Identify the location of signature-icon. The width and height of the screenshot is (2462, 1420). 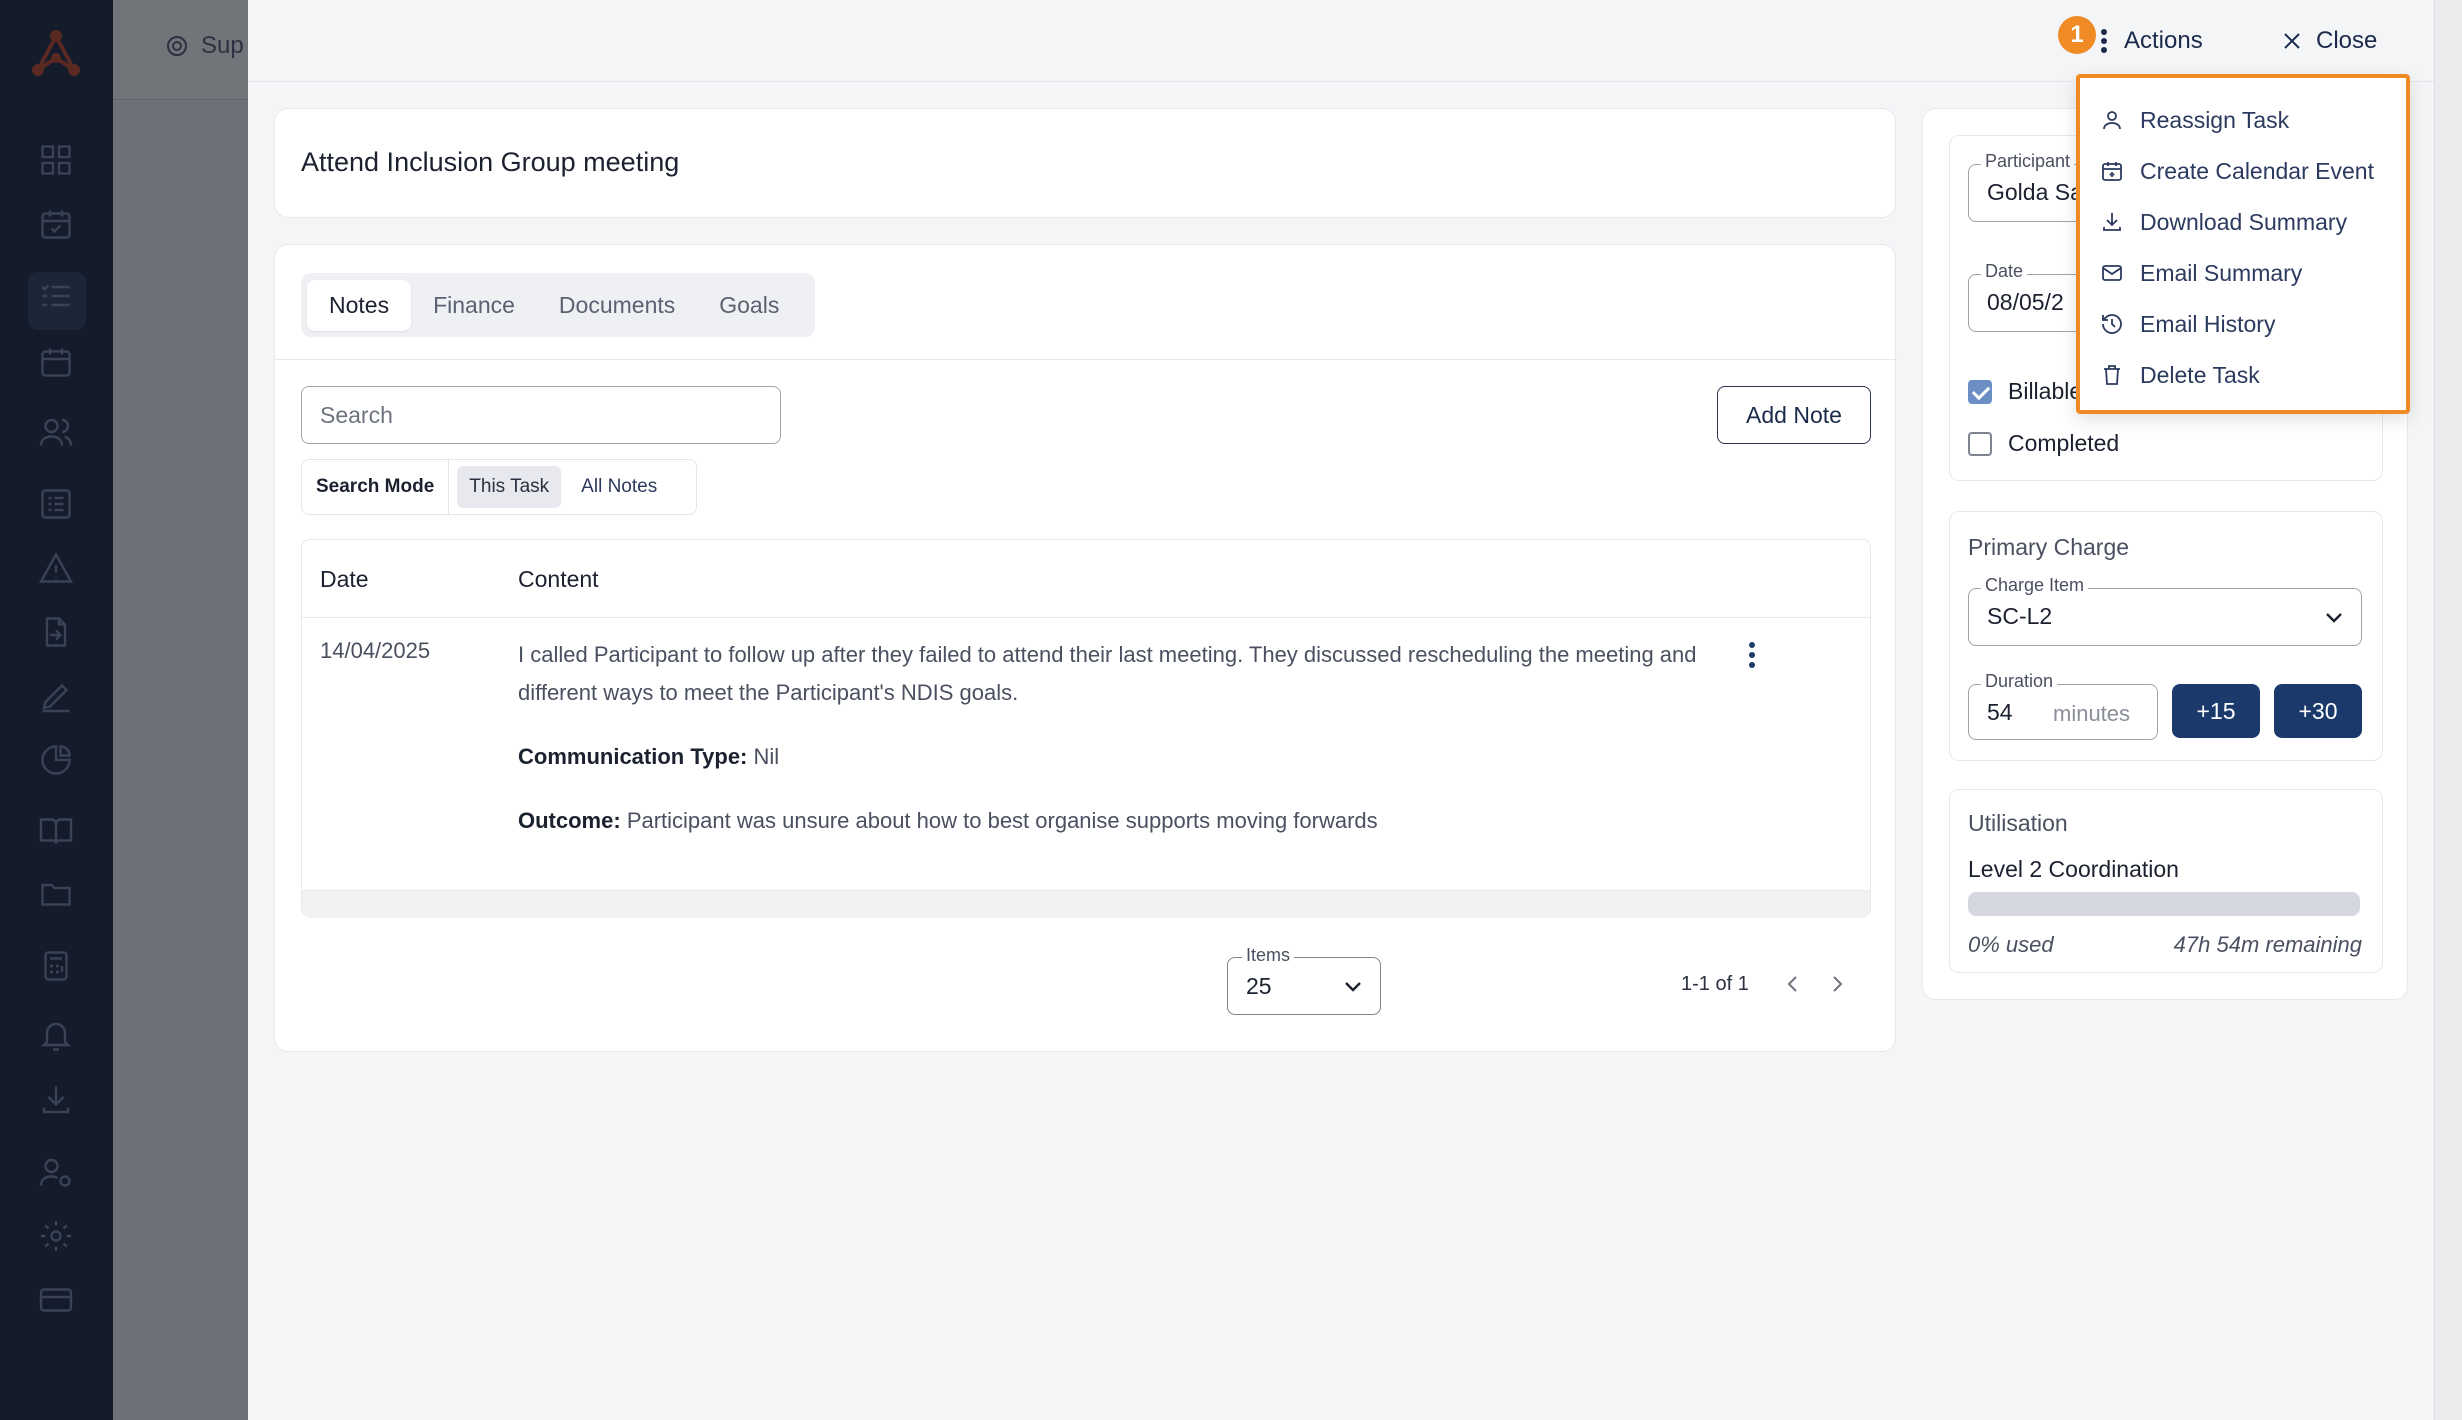
(56, 696).